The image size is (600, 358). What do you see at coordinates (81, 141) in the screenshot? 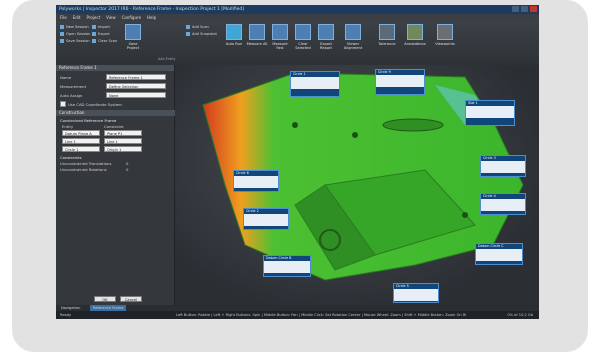
I see `entity-cell-2: Line 1` at bounding box center [81, 141].